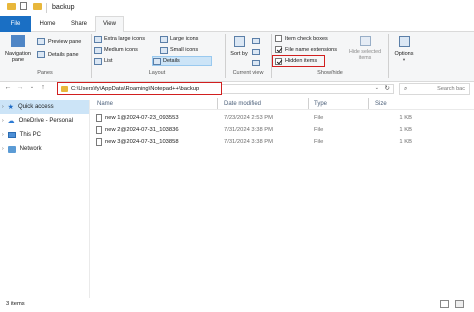 The image size is (474, 312). I want to click on file-date: 7/31/2024 3:38 PM, so click(248, 142).